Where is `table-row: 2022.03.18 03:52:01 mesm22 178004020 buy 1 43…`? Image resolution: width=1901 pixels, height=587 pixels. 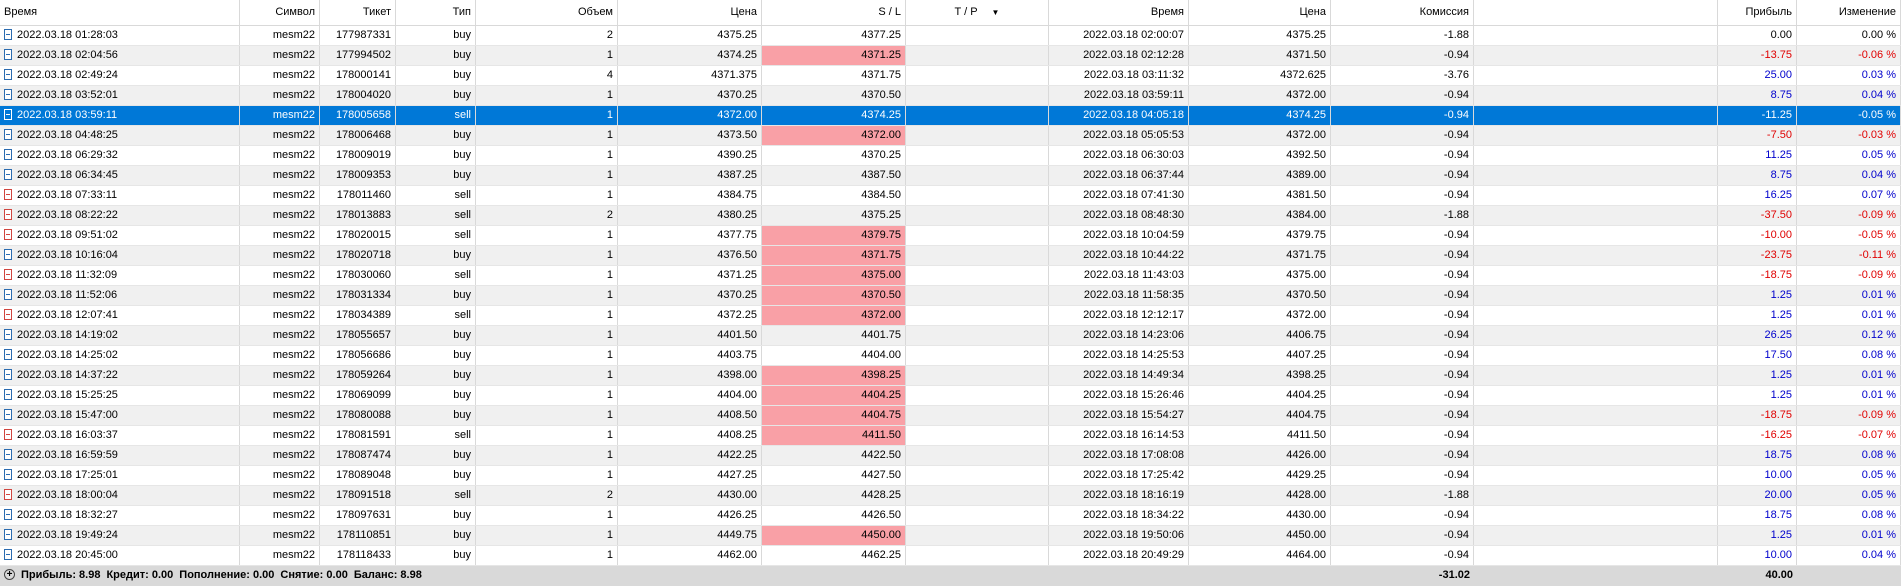 table-row: 2022.03.18 03:52:01 mesm22 178004020 buy 1 43… is located at coordinates (950, 96).